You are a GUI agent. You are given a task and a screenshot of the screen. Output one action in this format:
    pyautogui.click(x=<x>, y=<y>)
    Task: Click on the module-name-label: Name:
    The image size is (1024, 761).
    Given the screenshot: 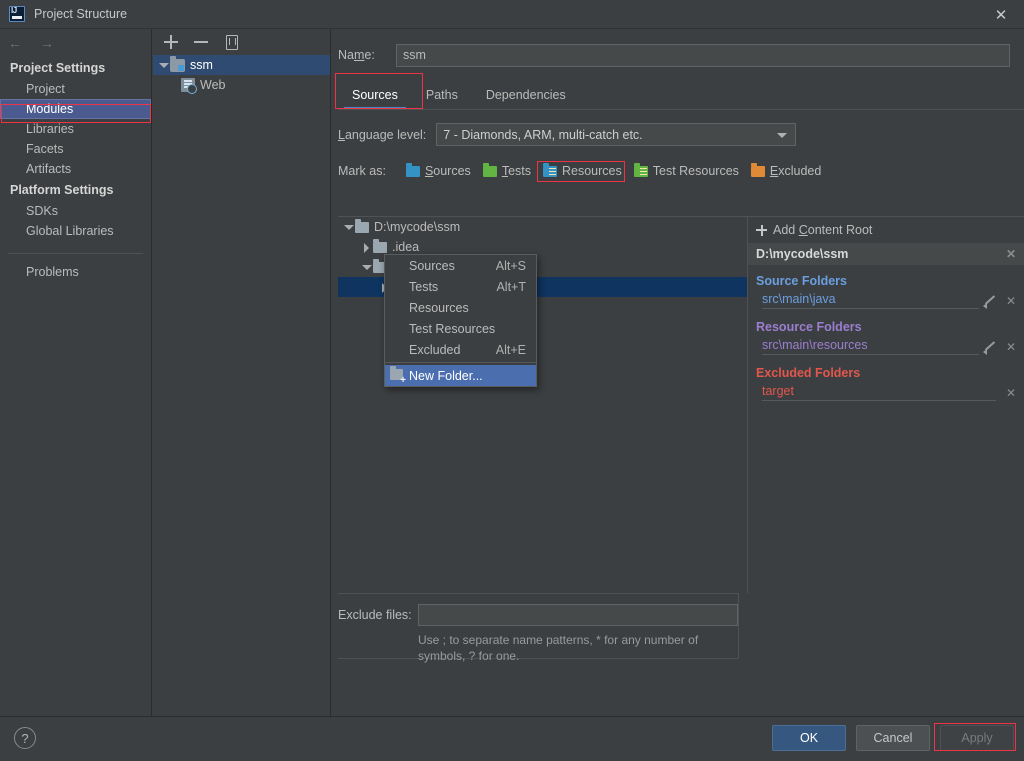 What is the action you would take?
    pyautogui.click(x=356, y=55)
    